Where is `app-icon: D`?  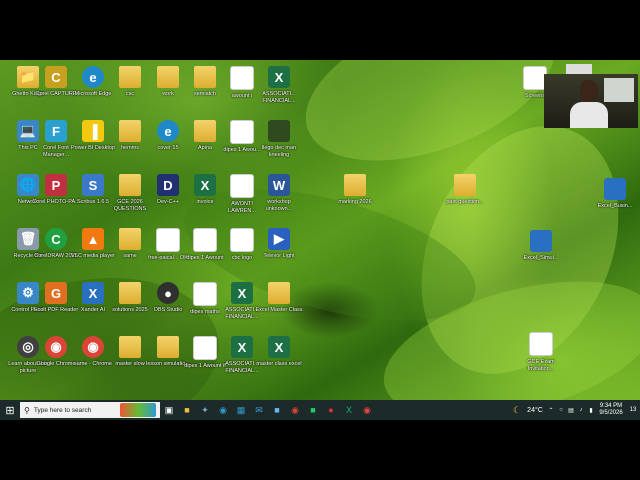 app-icon: D is located at coordinates (168, 185).